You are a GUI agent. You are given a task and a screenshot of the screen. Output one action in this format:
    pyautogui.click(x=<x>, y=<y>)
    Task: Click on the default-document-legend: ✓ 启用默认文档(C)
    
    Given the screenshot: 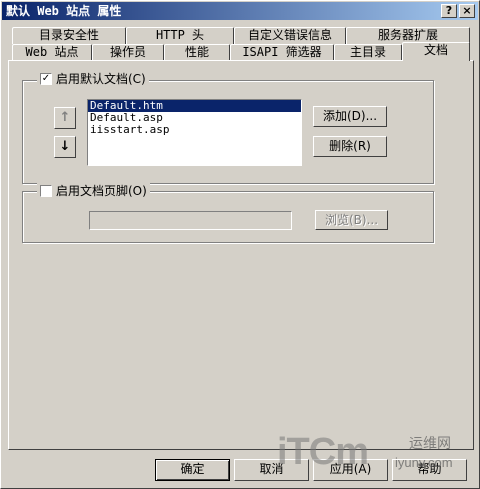 What is the action you would take?
    pyautogui.click(x=93, y=79)
    